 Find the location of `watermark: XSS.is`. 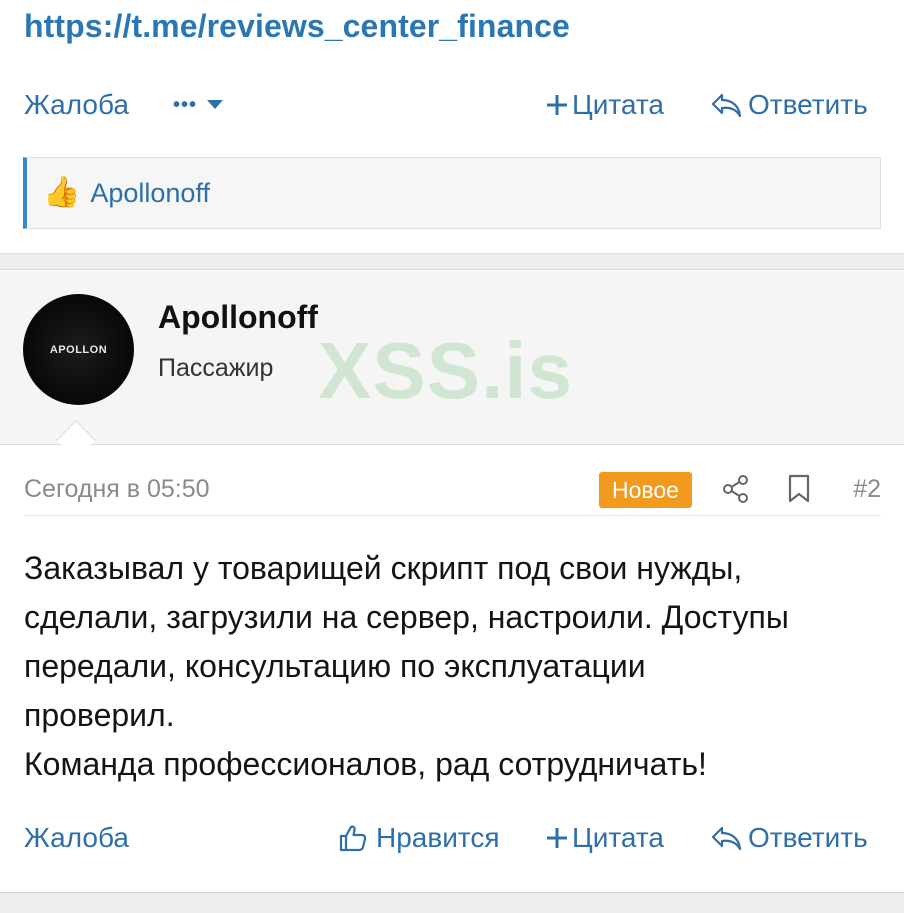

watermark: XSS.is is located at coordinates (446, 370).